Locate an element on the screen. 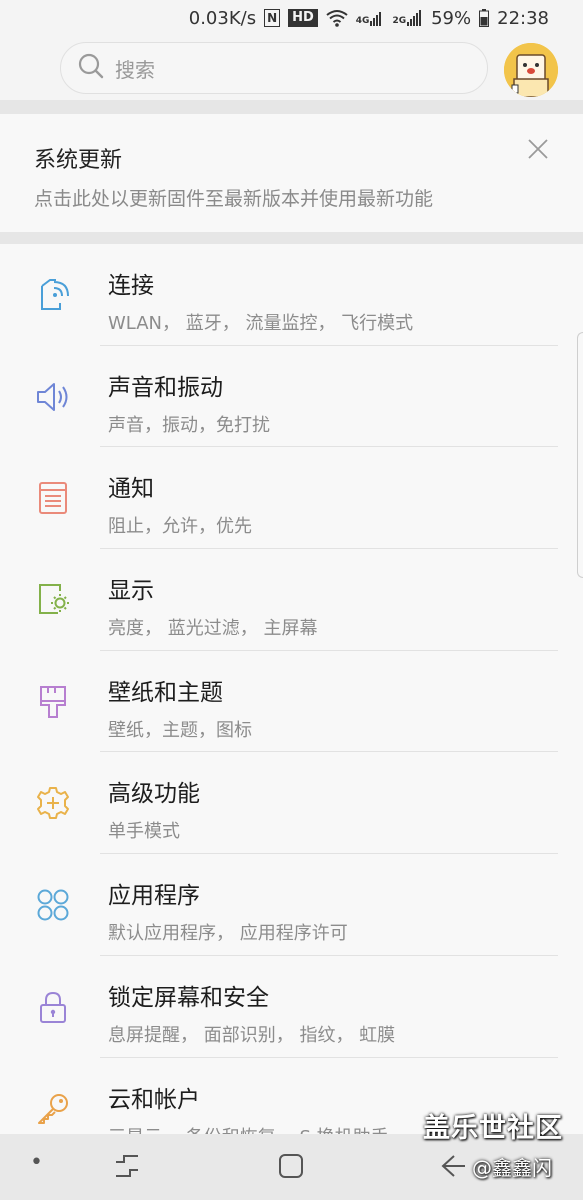 This screenshot has width=583, height=1200. network-speed: 0.03K/s is located at coordinates (222, 18).